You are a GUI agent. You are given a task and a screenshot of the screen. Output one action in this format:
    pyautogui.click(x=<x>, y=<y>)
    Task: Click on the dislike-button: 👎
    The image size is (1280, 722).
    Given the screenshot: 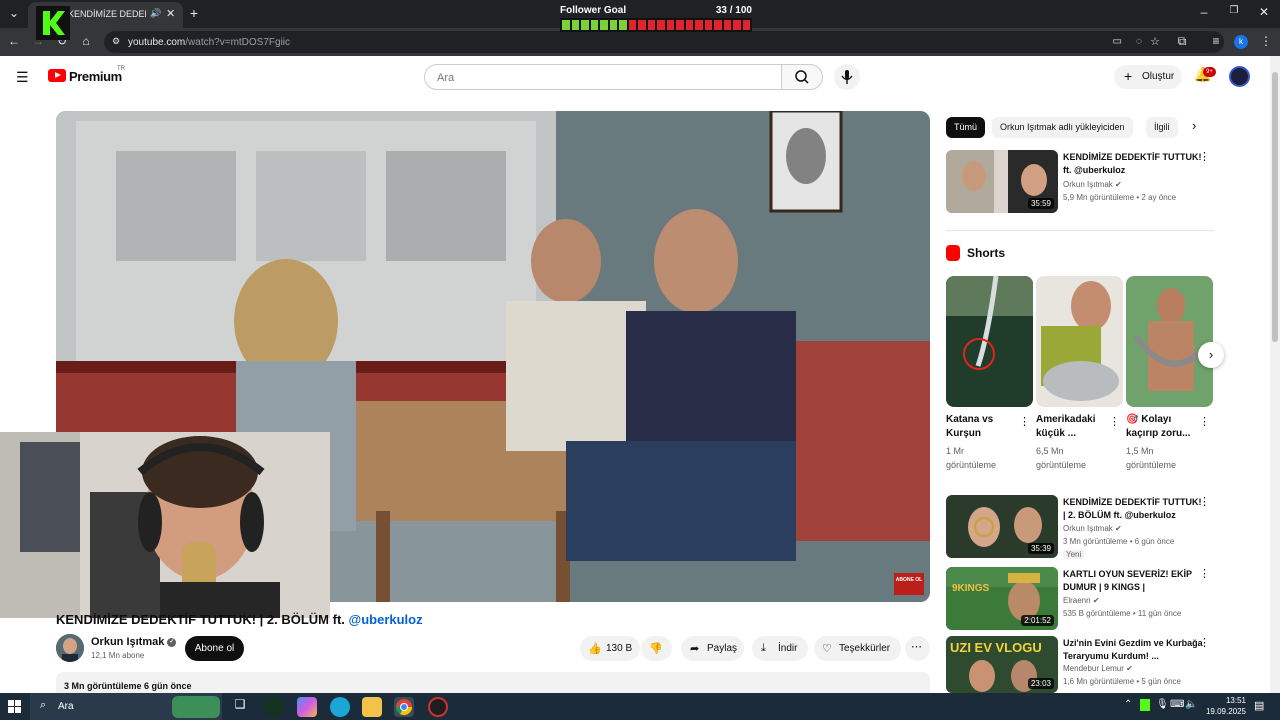 What is the action you would take?
    pyautogui.click(x=656, y=648)
    